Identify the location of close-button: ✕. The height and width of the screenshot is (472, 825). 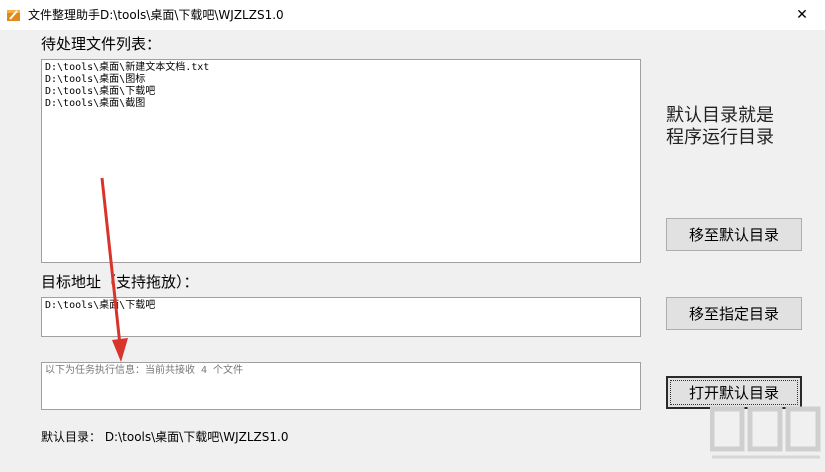
(802, 15).